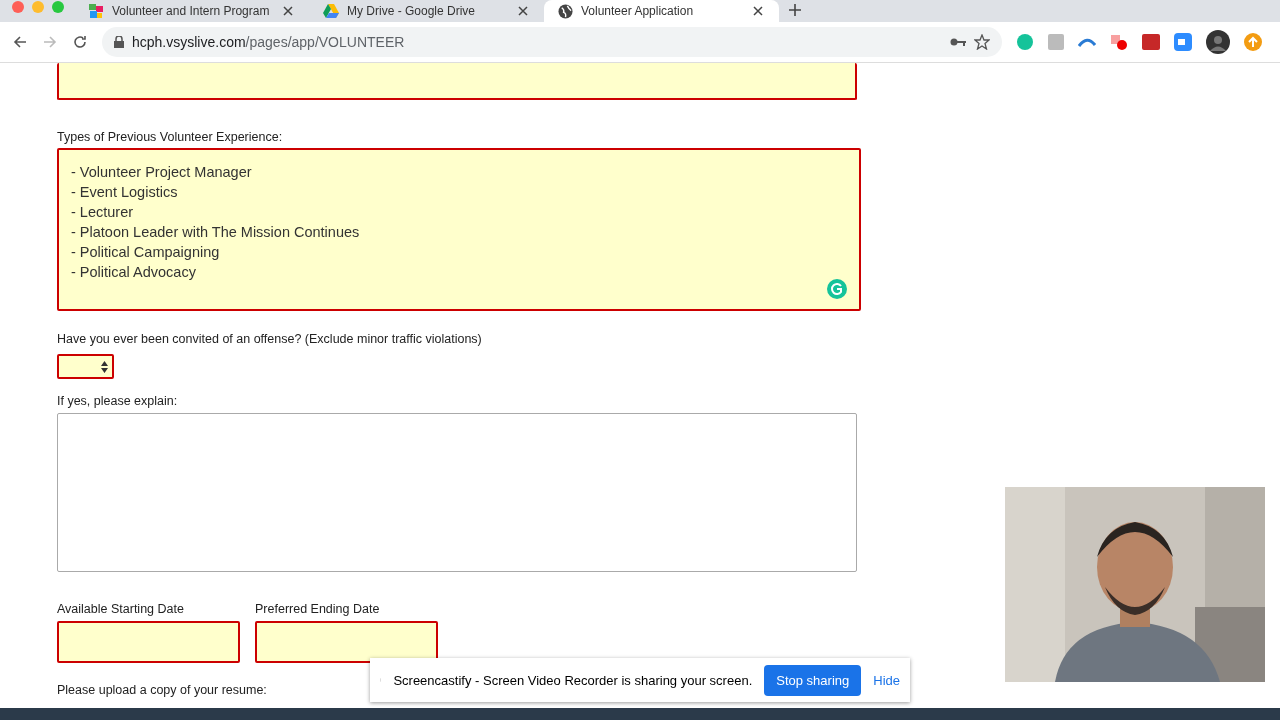 The width and height of the screenshot is (1280, 720). What do you see at coordinates (813, 680) in the screenshot?
I see `stop-sharing-button: Stop sharing` at bounding box center [813, 680].